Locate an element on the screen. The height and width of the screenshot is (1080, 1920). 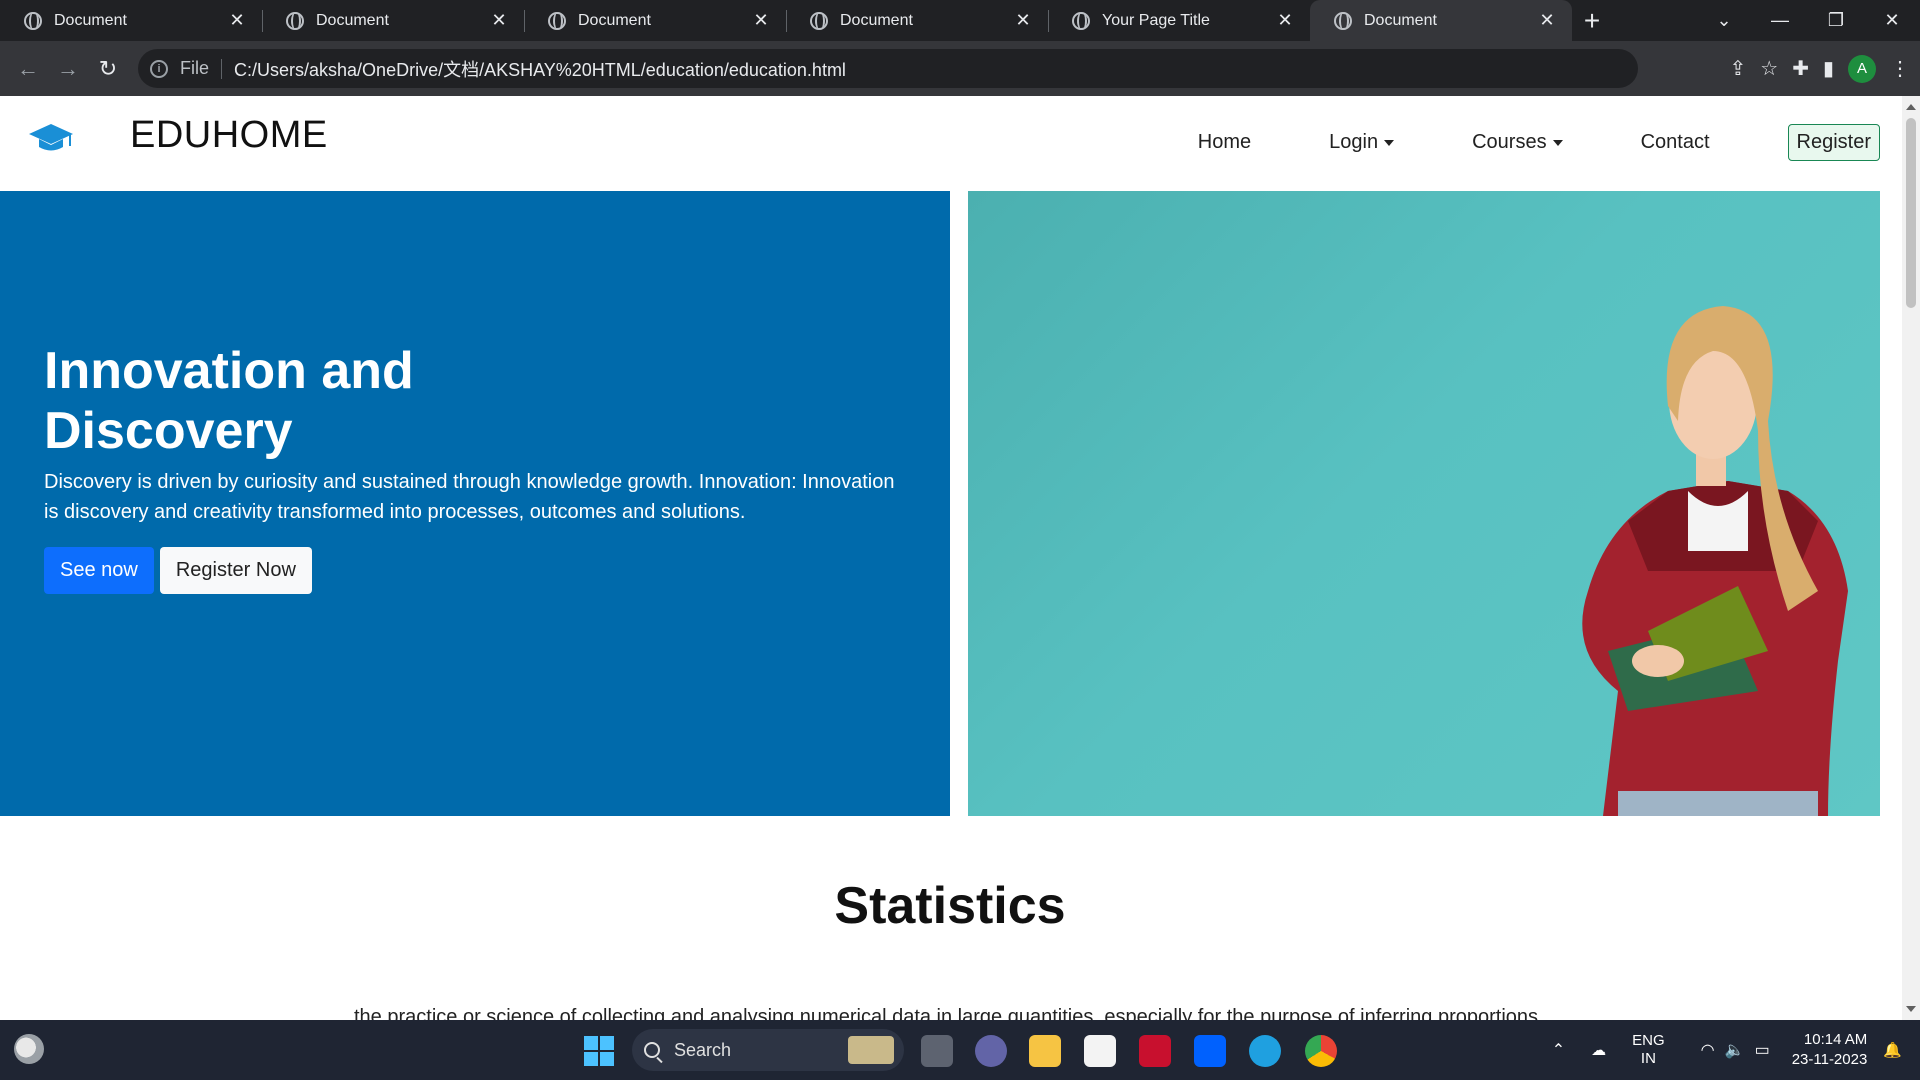
browser-tab: Your Page Title ✕ is located at coordinates (1179, 20).